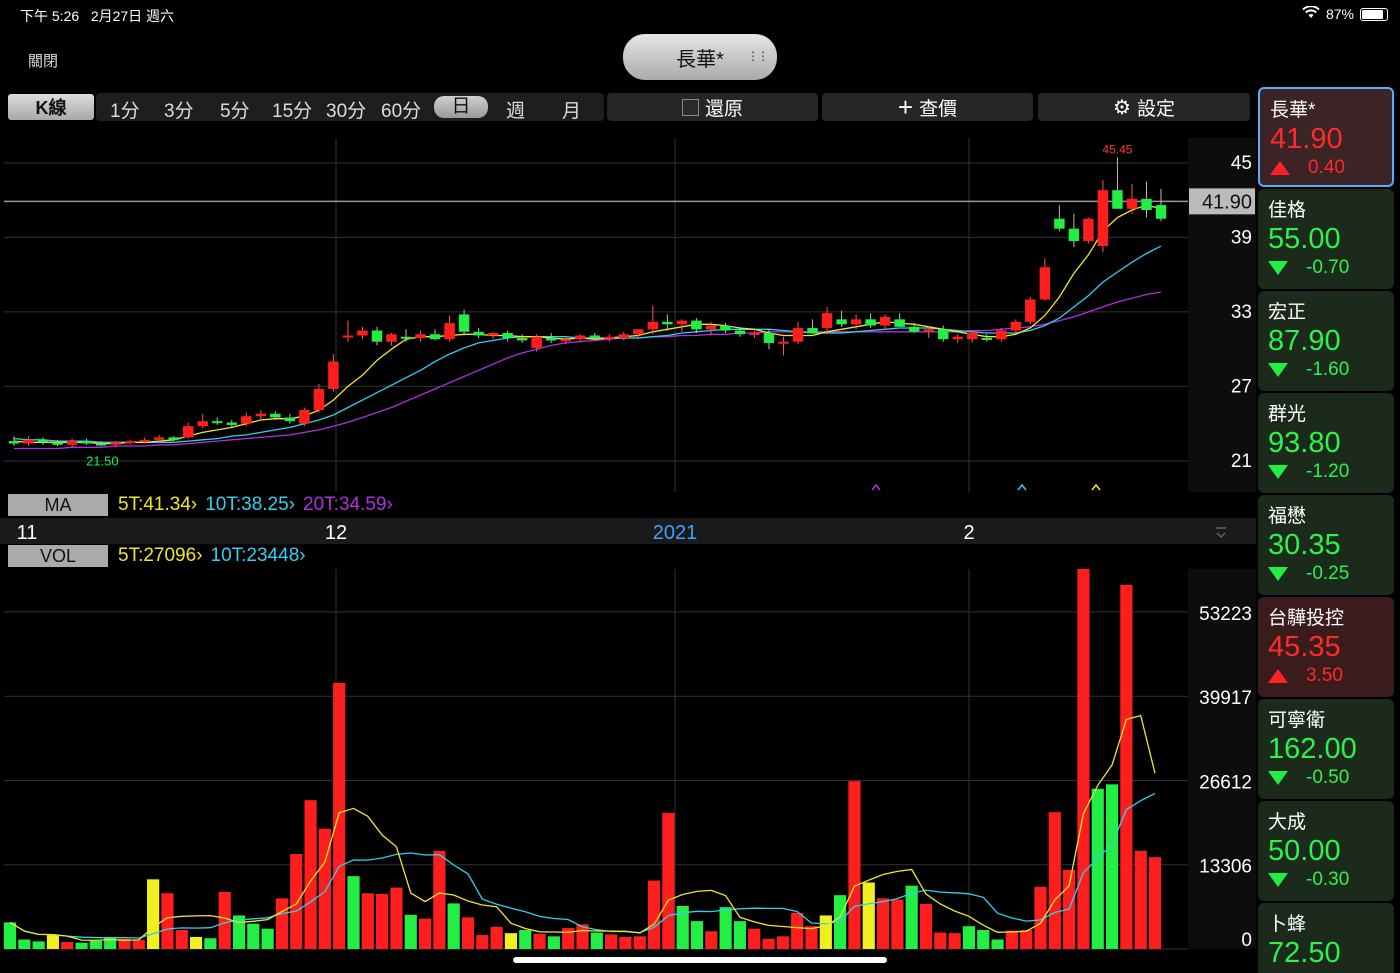  I want to click on watchlist-item: 佳格 55.00 -0.70, so click(1326, 239).